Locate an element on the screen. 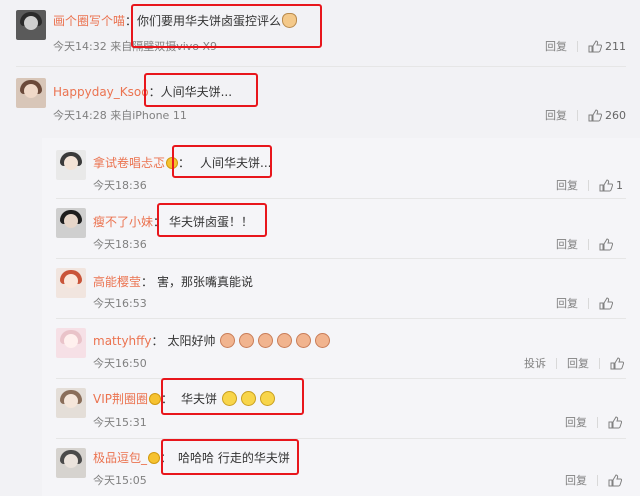  reply-username: 极品逗包_ is located at coordinates (120, 458).